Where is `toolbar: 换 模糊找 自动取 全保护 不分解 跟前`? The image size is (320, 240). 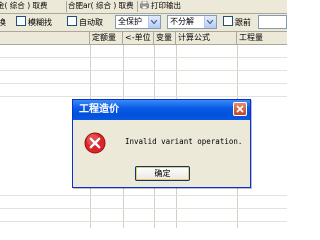
toolbar: 换 模糊找 自动取 全保护 不分解 跟前 is located at coordinates (143, 23).